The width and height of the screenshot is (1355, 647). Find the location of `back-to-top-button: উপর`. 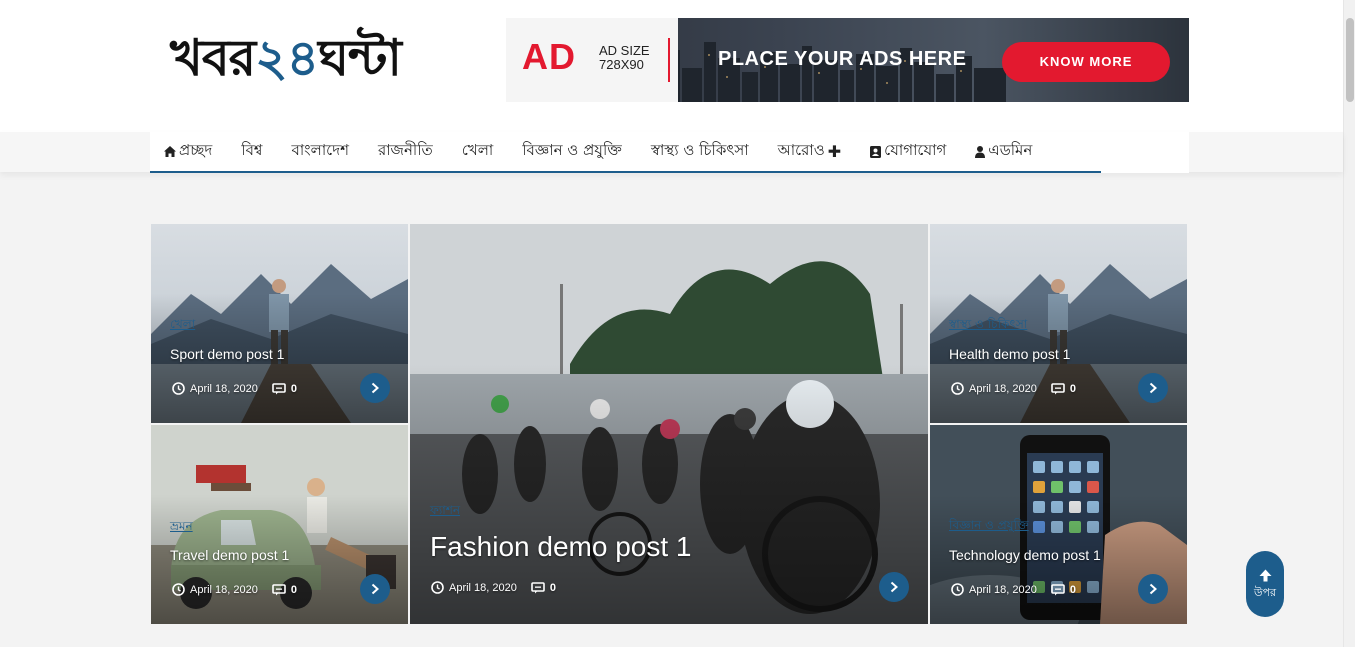

back-to-top-button: উপর is located at coordinates (1265, 584).